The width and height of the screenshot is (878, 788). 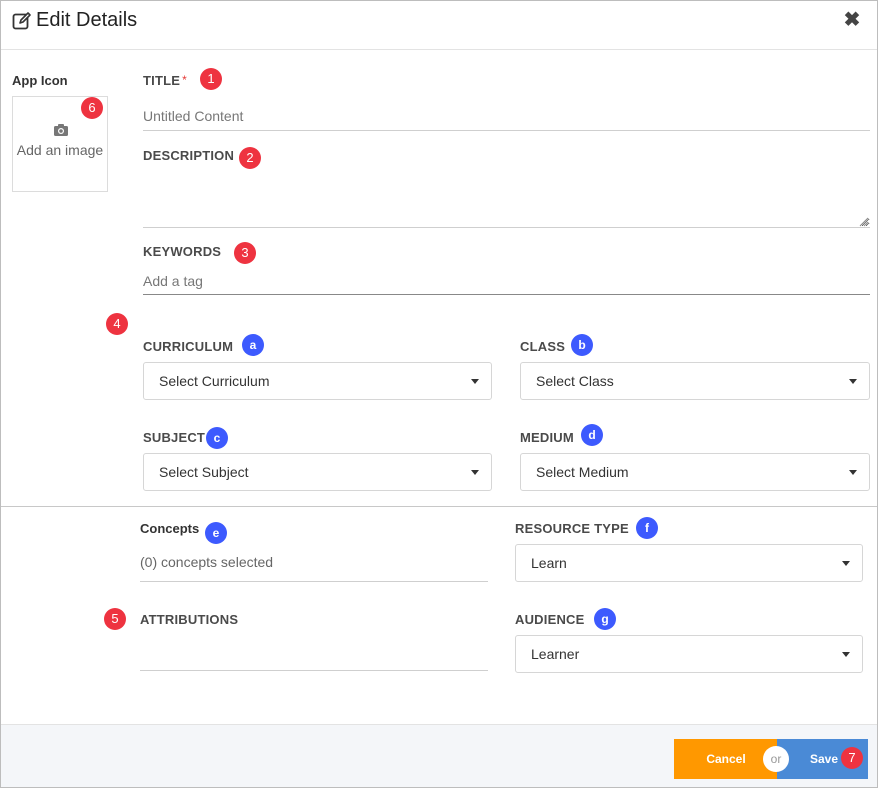 I want to click on audience-select-value: Learner, so click(x=555, y=654).